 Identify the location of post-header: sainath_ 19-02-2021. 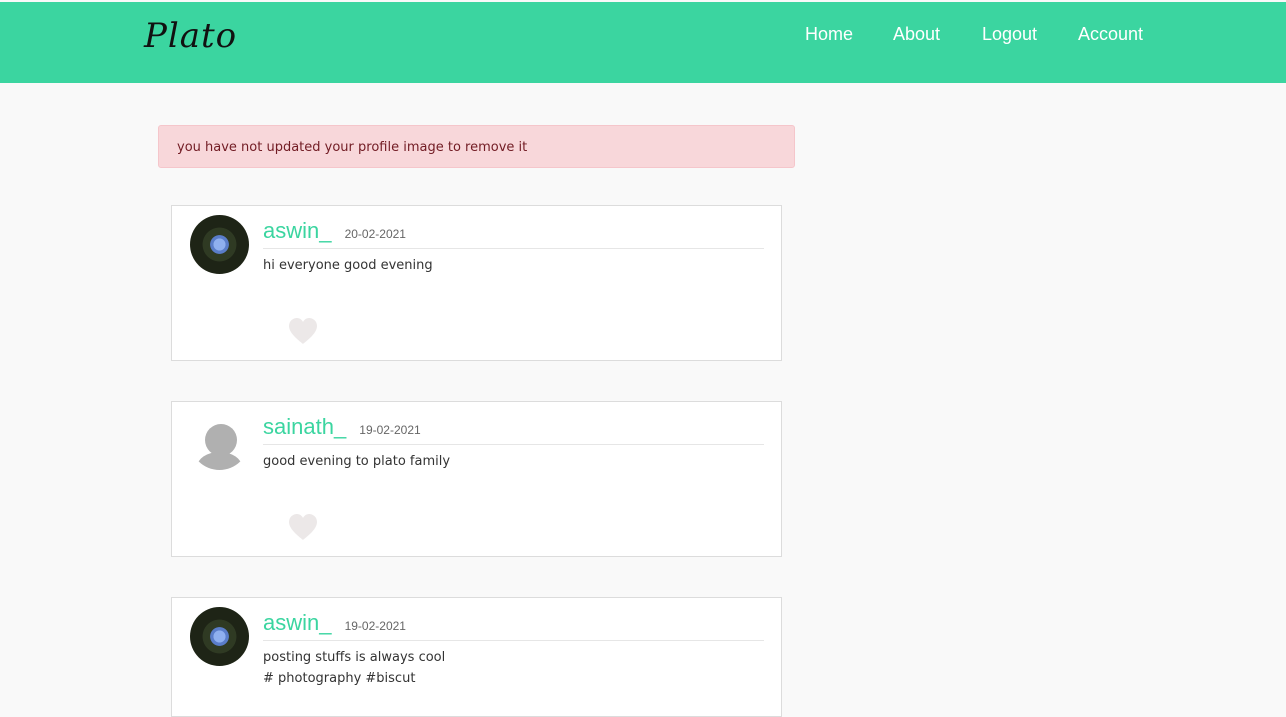
(513, 429).